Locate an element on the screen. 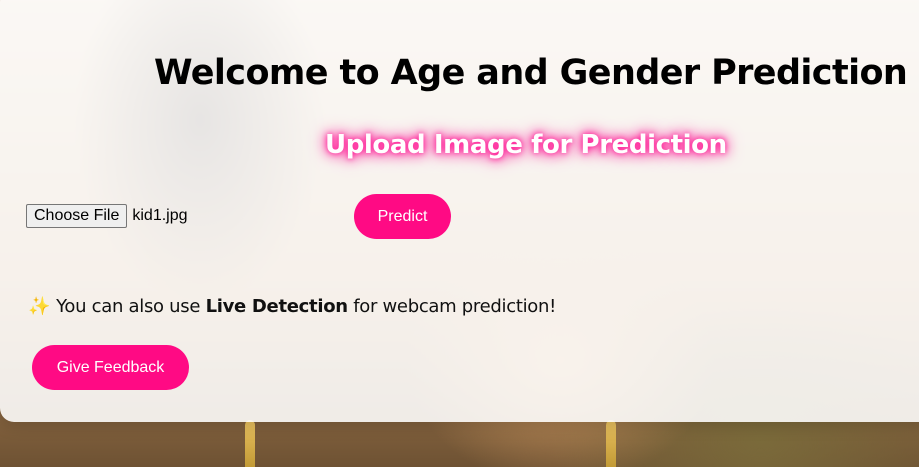 Image resolution: width=919 pixels, height=467 pixels. live-note-suffix: for webcam prediction! is located at coordinates (455, 306).